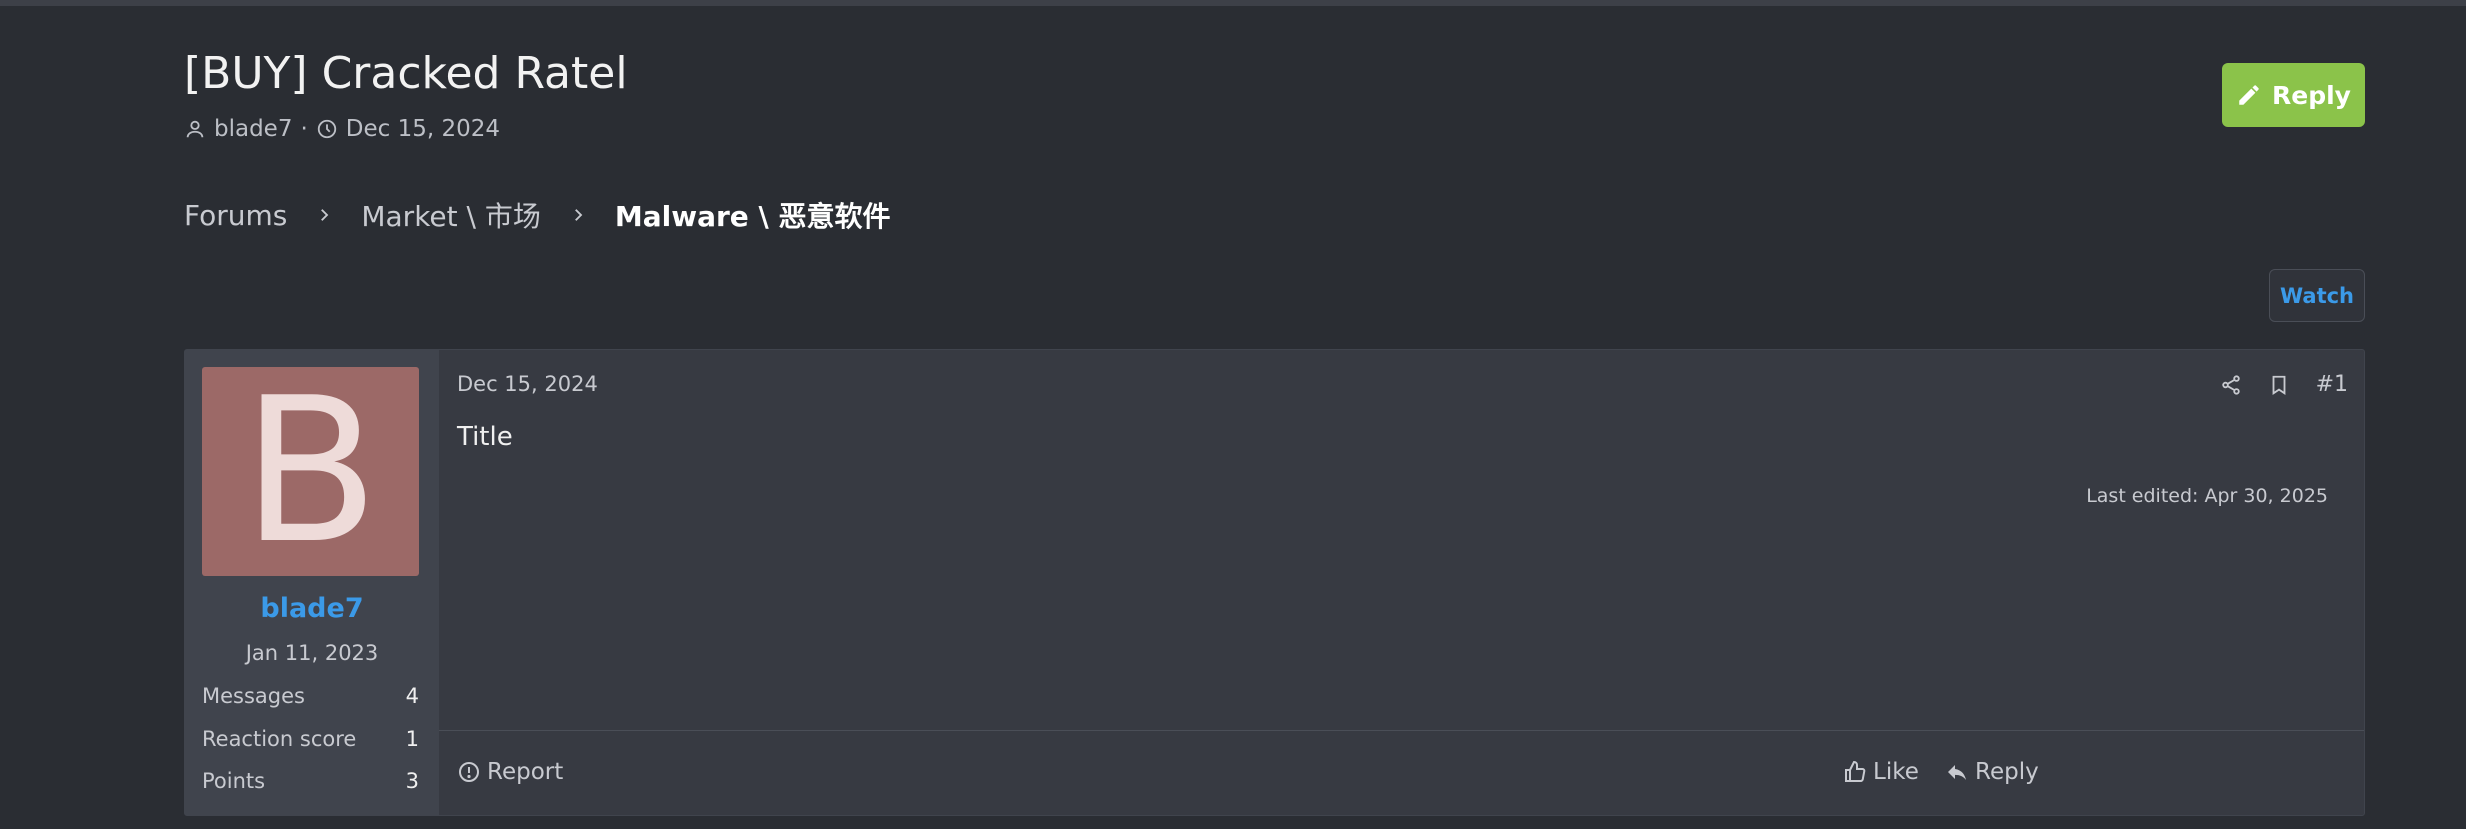 Image resolution: width=2466 pixels, height=829 pixels. Describe the element at coordinates (253, 696) in the screenshot. I see `stat-label: Messages` at that location.